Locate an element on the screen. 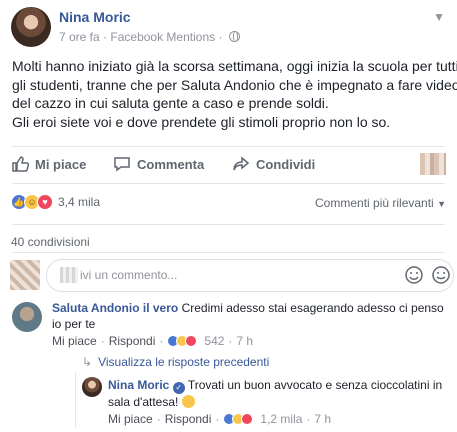  post-source: Facebook Mentions is located at coordinates (162, 37).